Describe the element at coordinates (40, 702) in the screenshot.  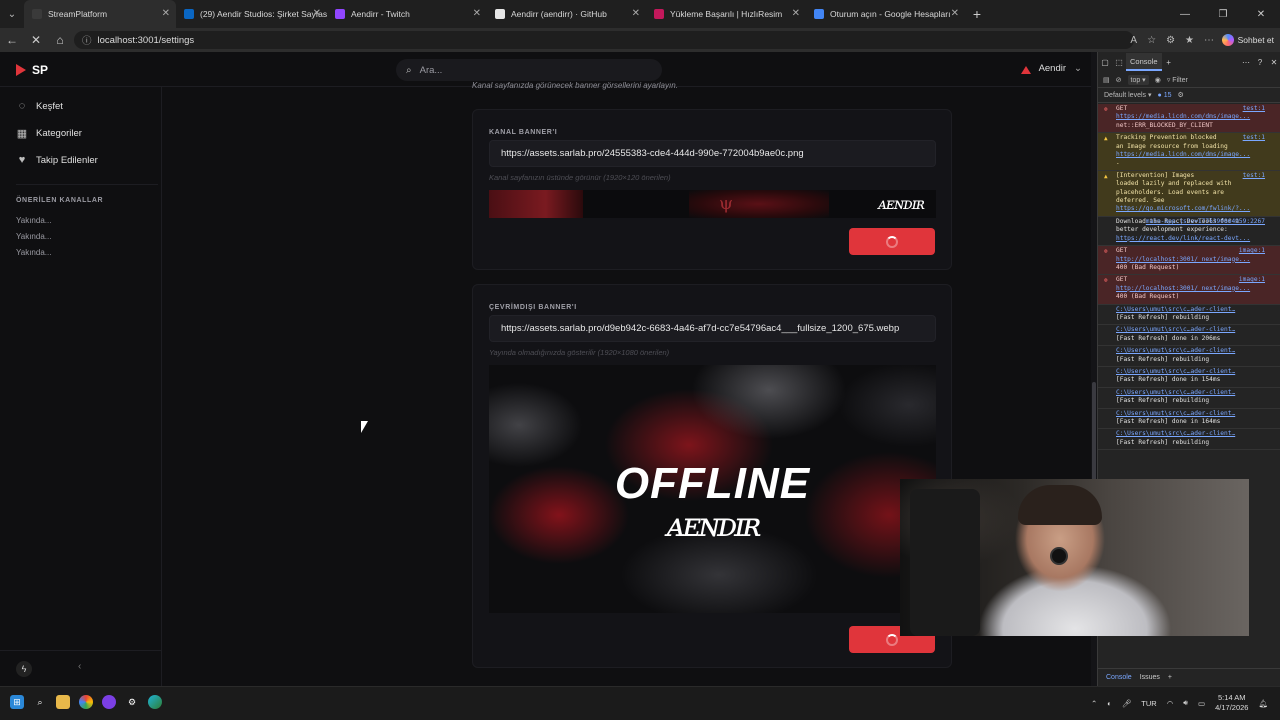
I see `search-taskbar-icon: ⌕` at that location.